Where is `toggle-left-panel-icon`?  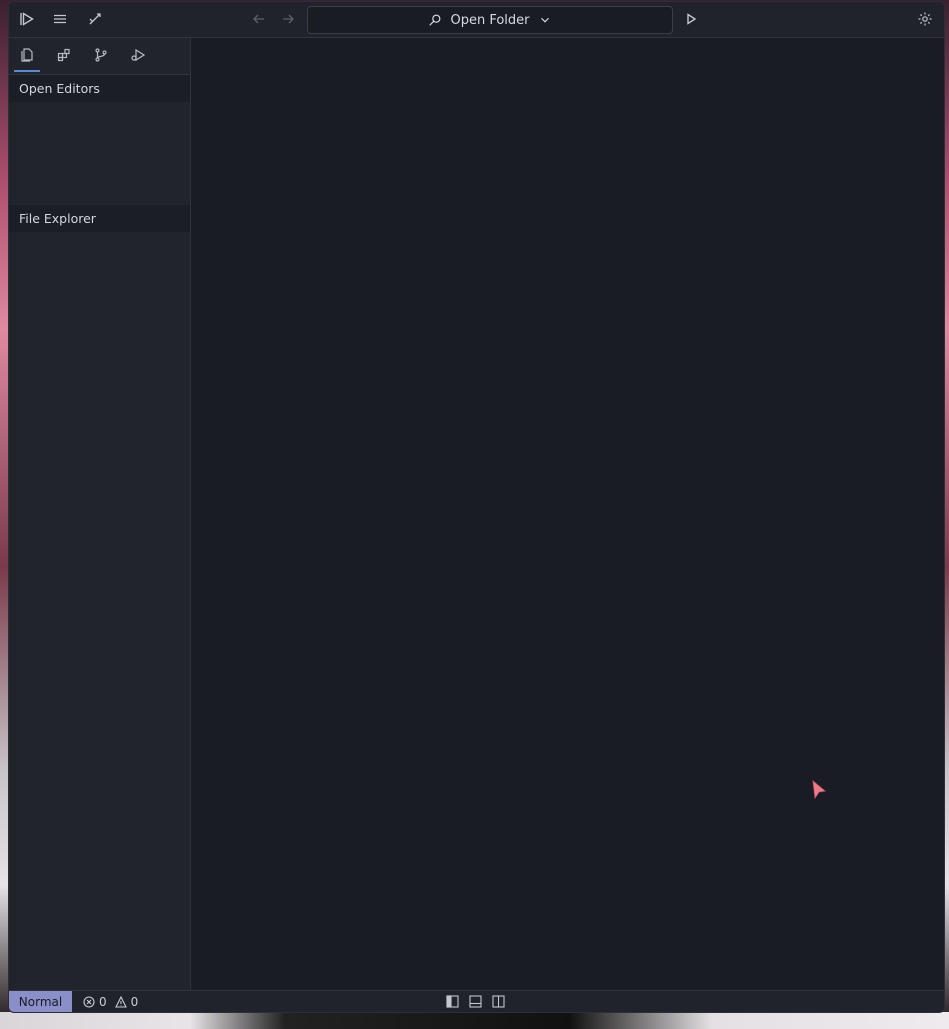
toggle-left-panel-icon is located at coordinates (453, 1002).